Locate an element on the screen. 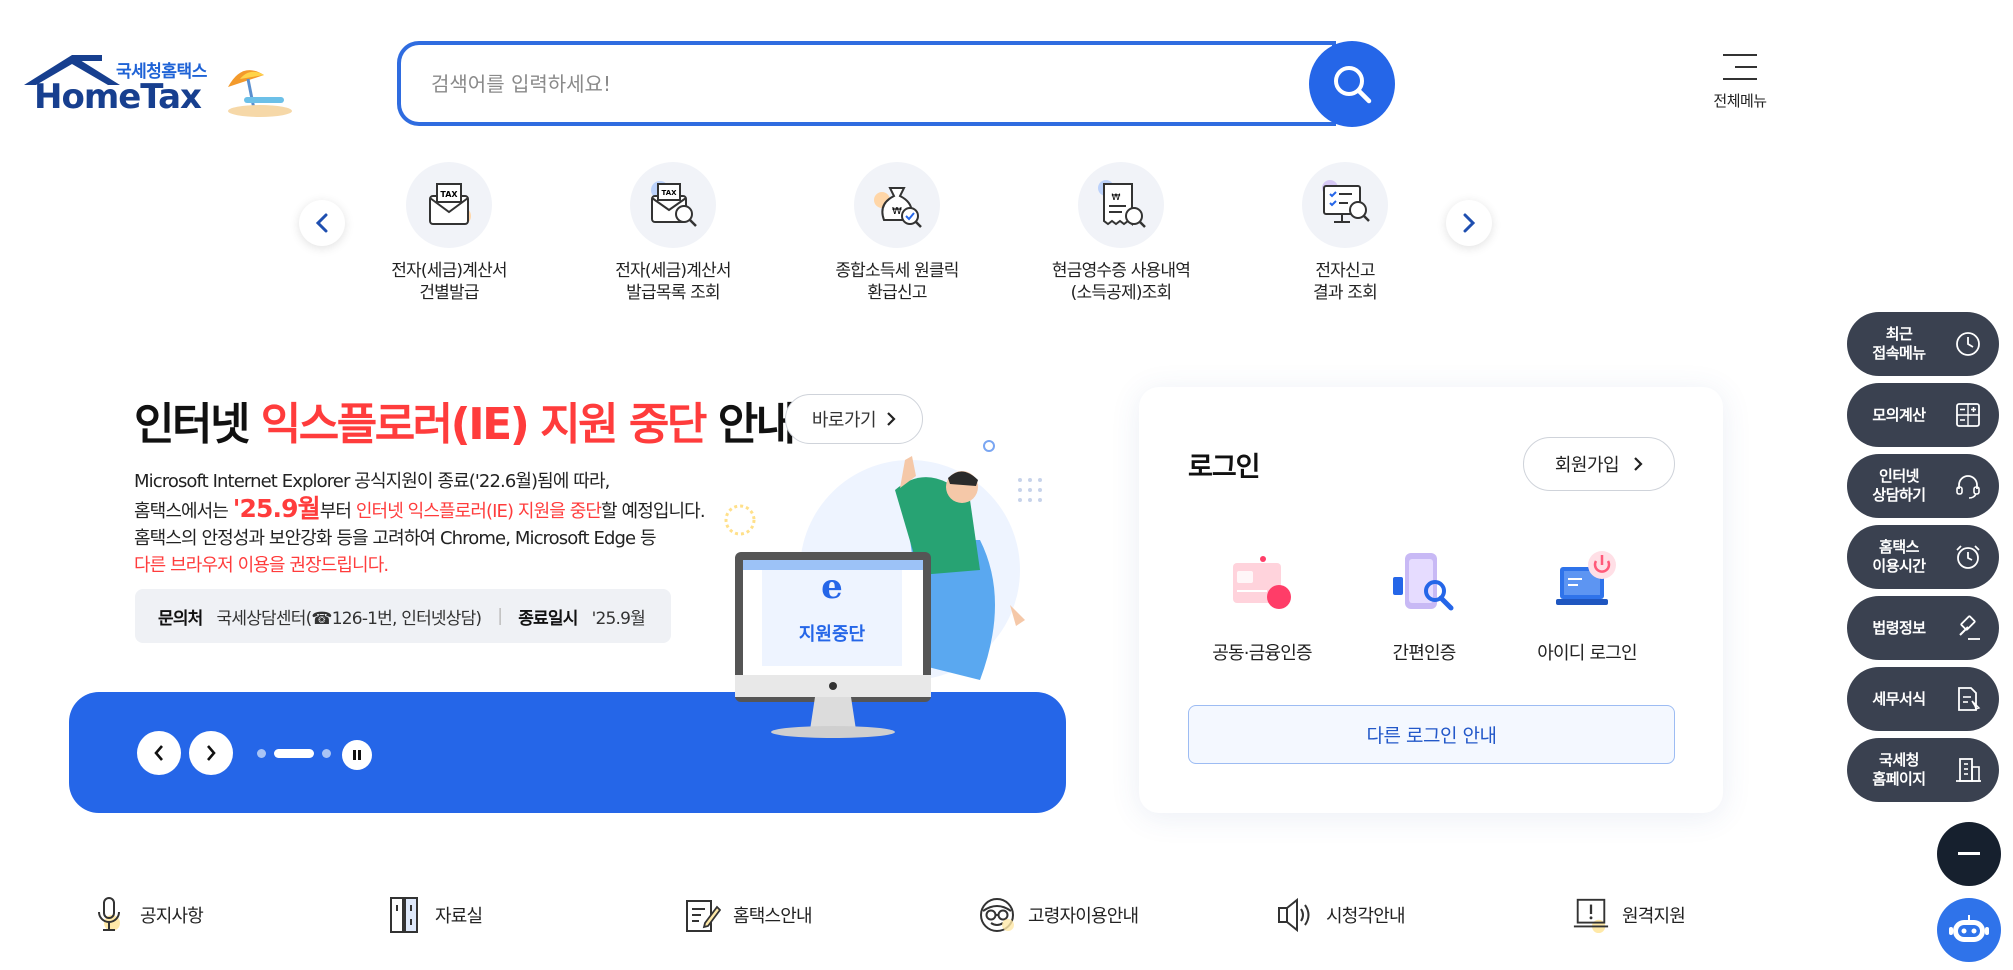  side-nts-home-button: 국세청 홈페이지 is located at coordinates (1923, 770).